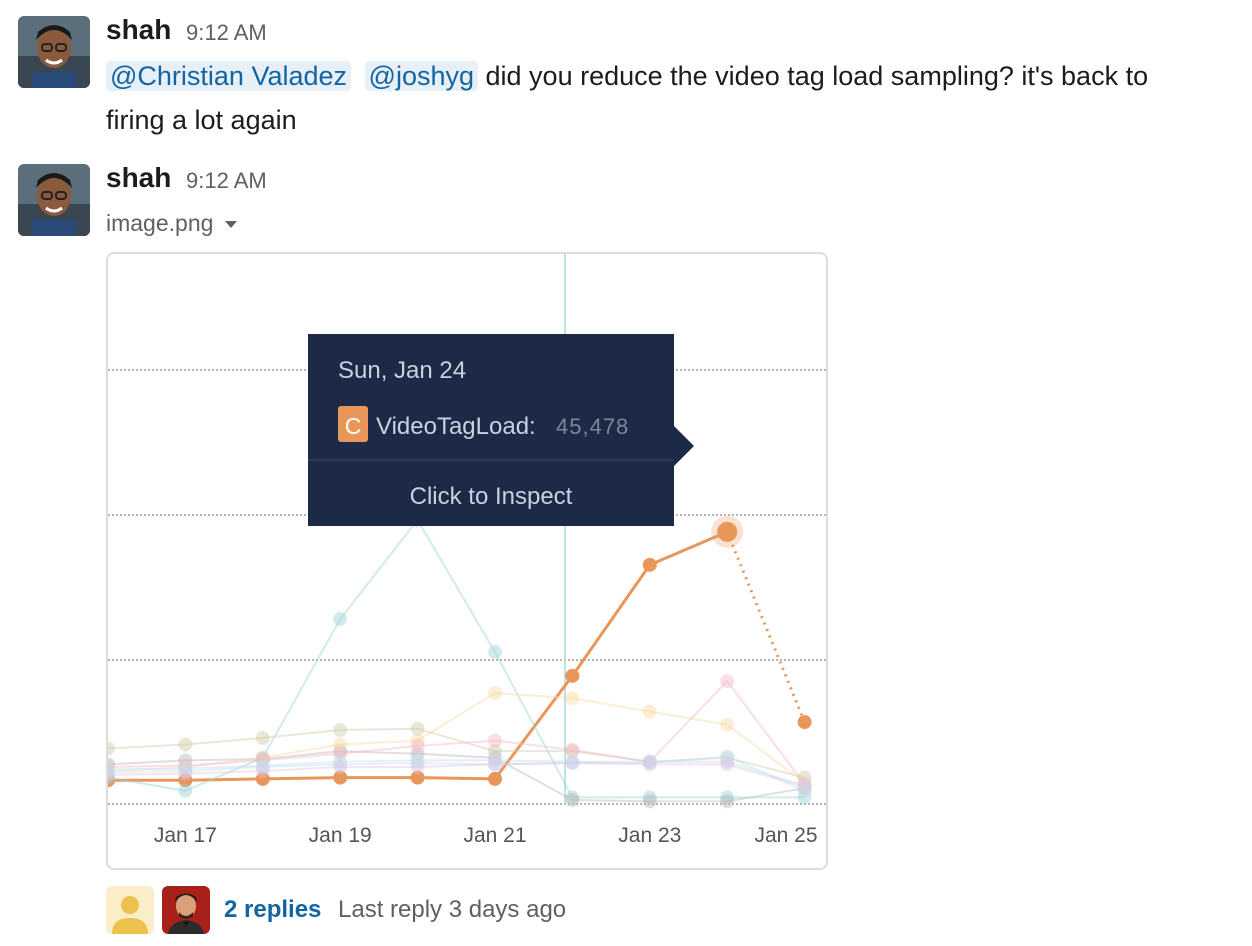 The height and width of the screenshot is (946, 1252). I want to click on replies-link: 2 replies, so click(272, 910).